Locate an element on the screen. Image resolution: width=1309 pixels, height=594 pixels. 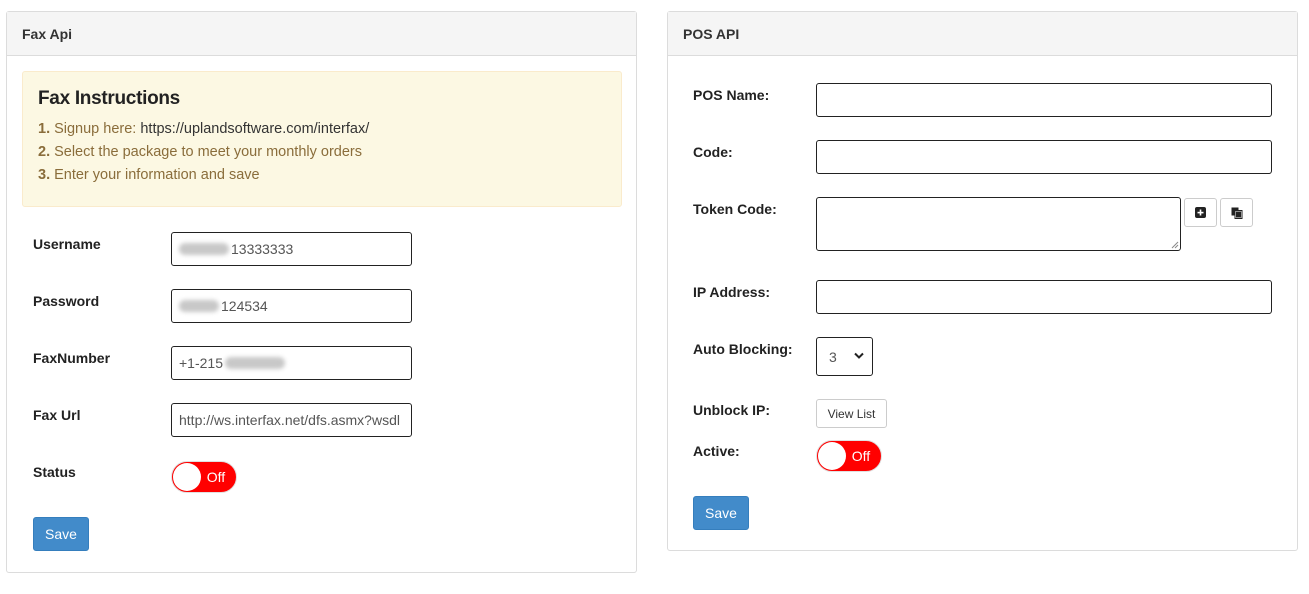
instruction-step-3: 3. Enter your information and save is located at coordinates (149, 175).